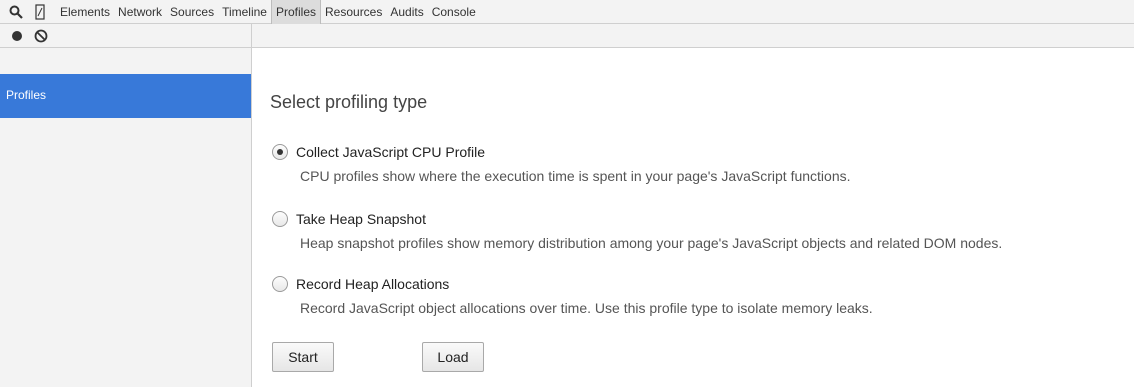  Describe the element at coordinates (126, 35) in the screenshot. I see `profiles-toolbar-controls` at that location.